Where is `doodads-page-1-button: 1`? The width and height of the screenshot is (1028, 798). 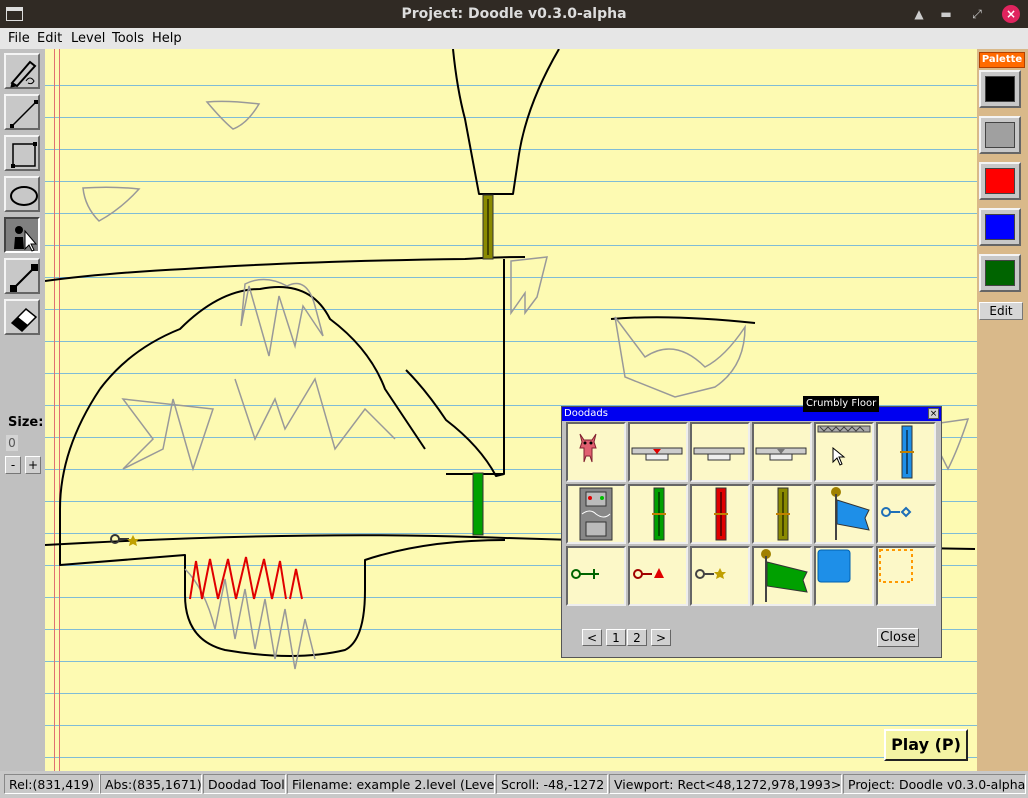 doodads-page-1-button: 1 is located at coordinates (616, 637).